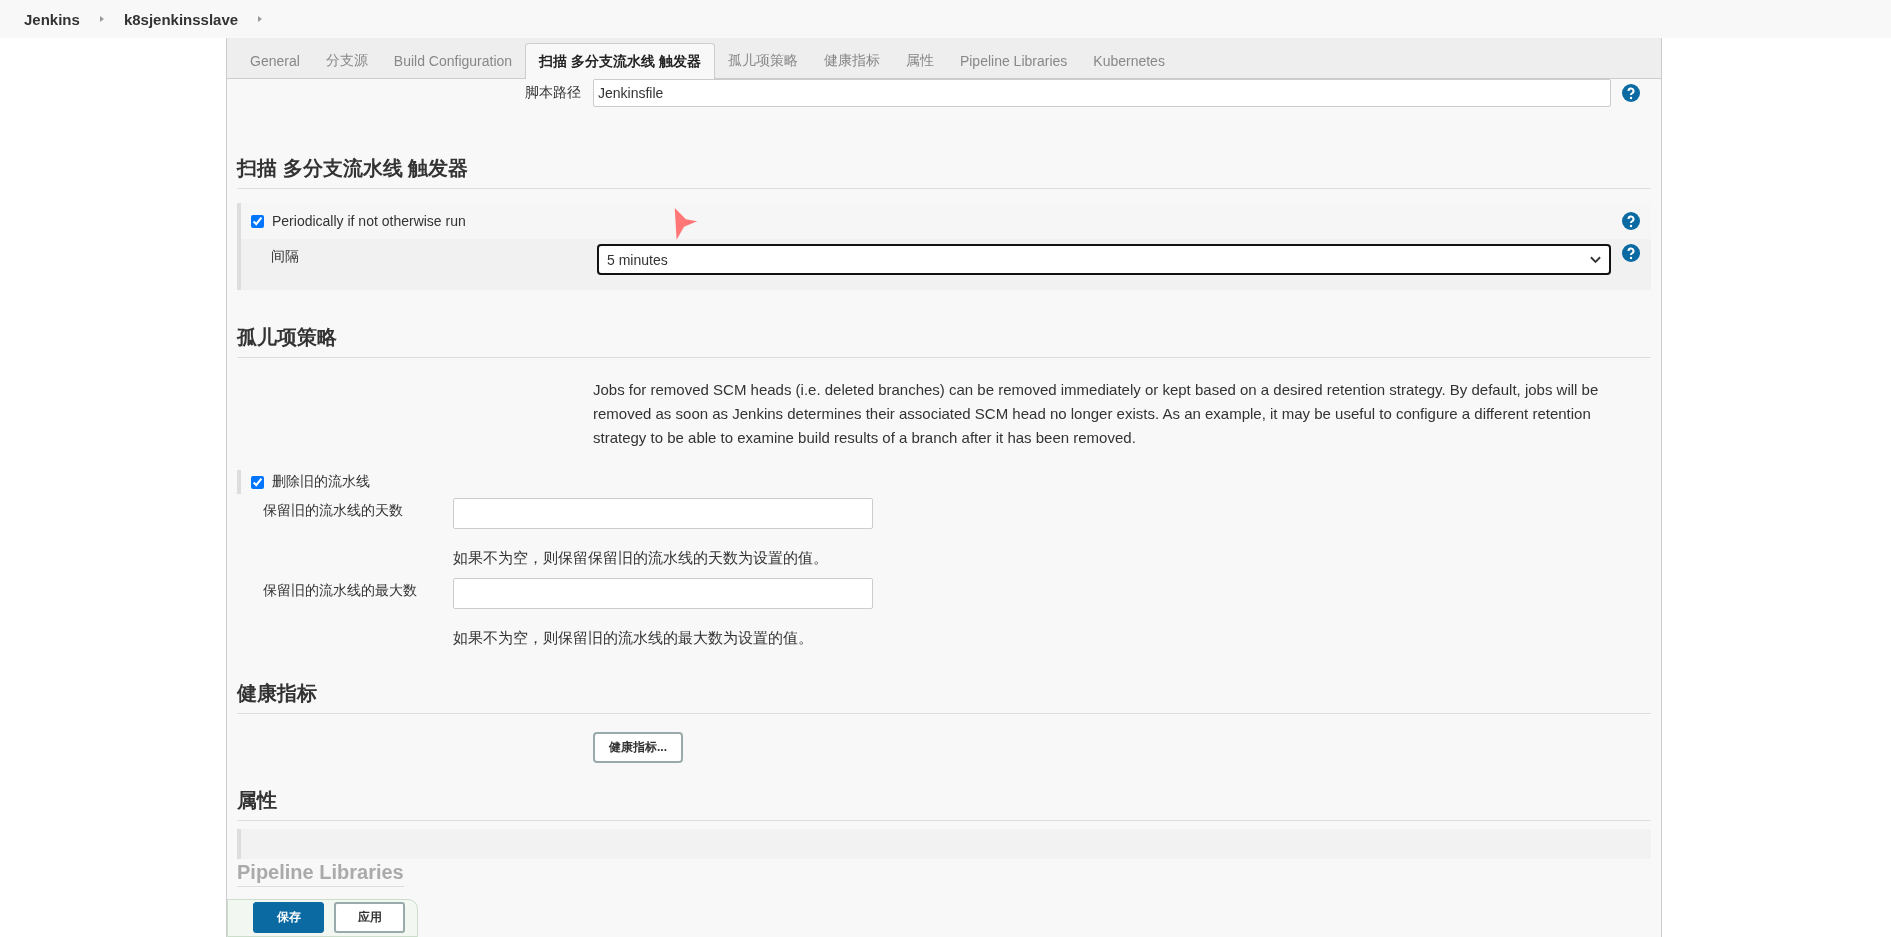 This screenshot has width=1891, height=937. What do you see at coordinates (620, 61) in the screenshot?
I see `tab: 扫描 多分支流水线 触发器` at bounding box center [620, 61].